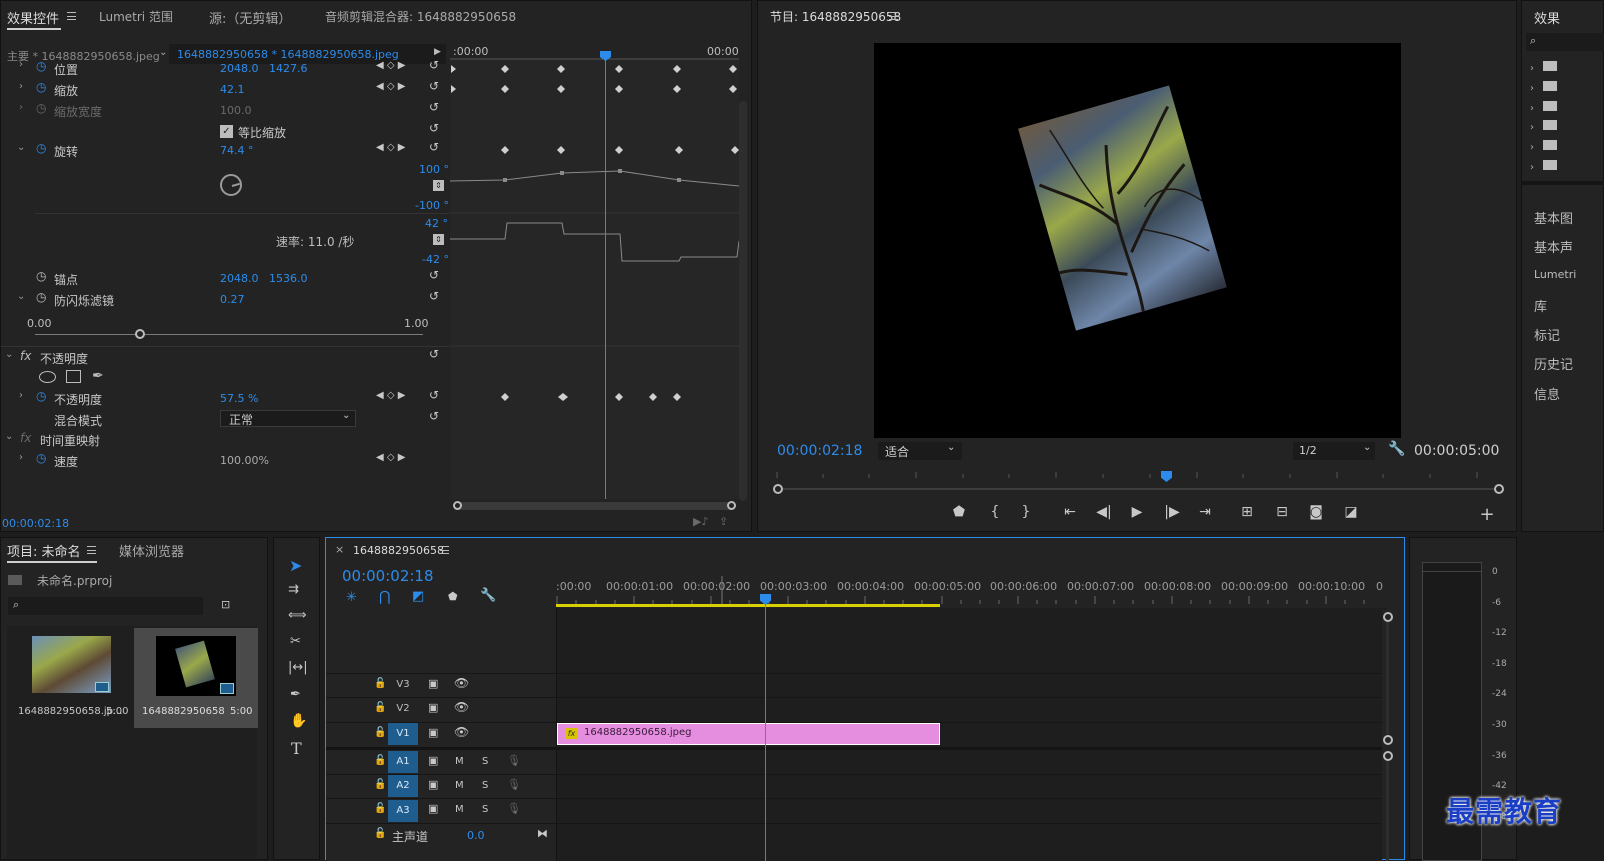 This screenshot has width=1604, height=861. Describe the element at coordinates (1547, 393) in the screenshot. I see `panel-tab-info: 信息` at that location.